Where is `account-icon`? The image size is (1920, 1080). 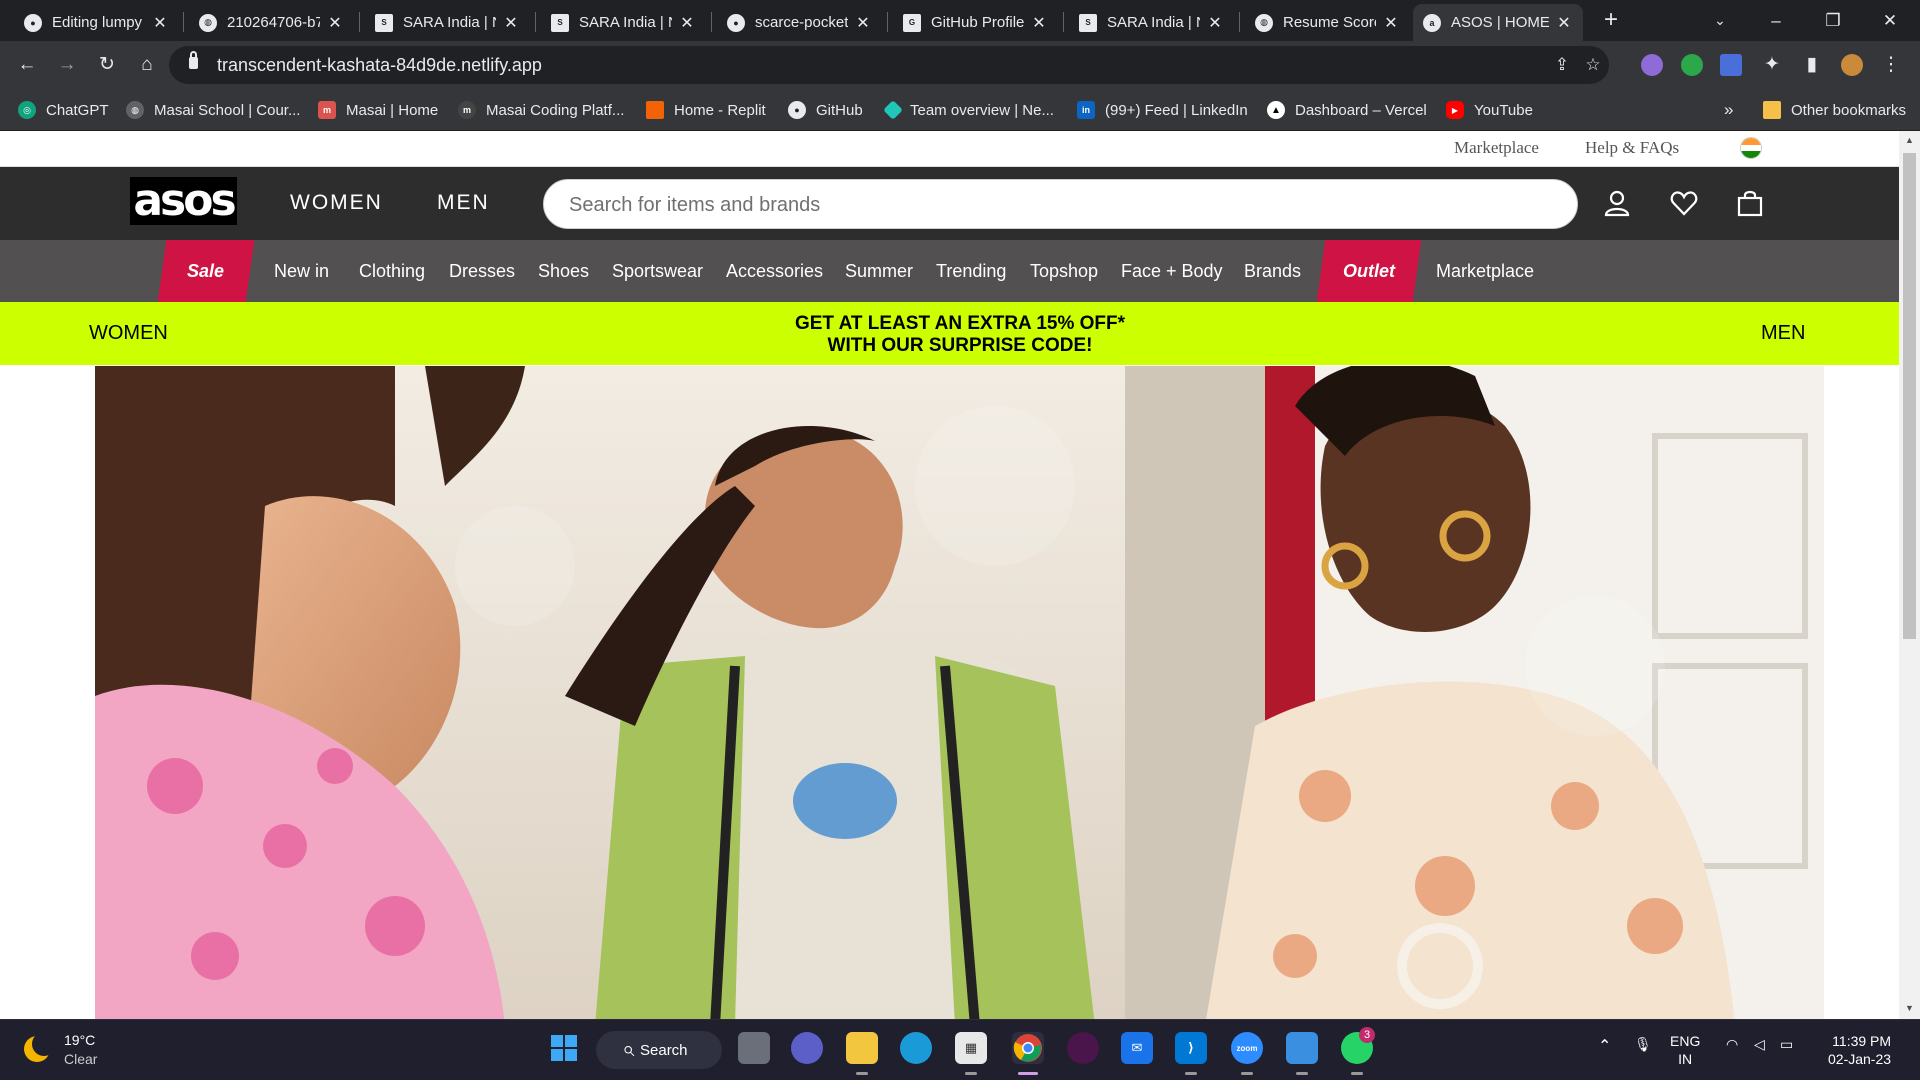
account-icon is located at coordinates (1617, 203).